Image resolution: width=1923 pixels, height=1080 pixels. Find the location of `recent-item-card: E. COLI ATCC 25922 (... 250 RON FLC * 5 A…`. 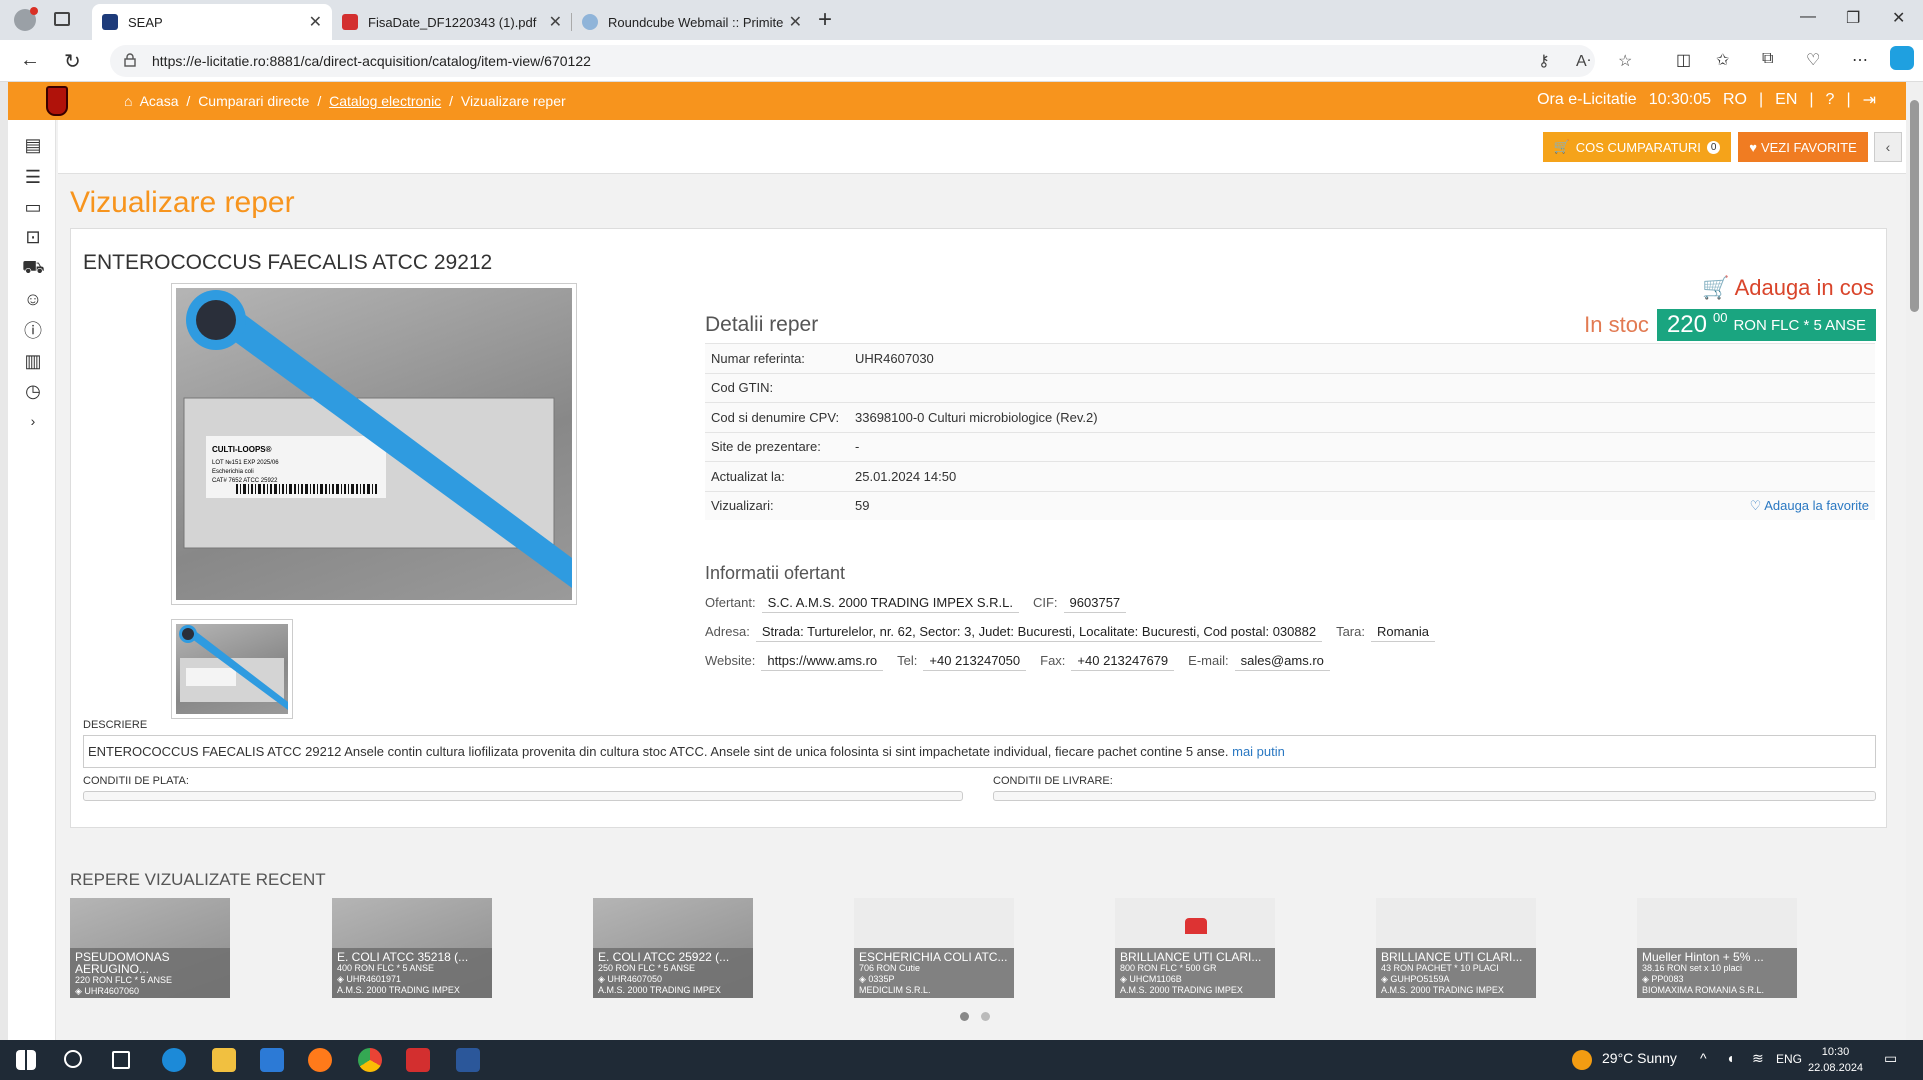

recent-item-card: E. COLI ATCC 25922 (... 250 RON FLC * 5 A… is located at coordinates (673, 948).